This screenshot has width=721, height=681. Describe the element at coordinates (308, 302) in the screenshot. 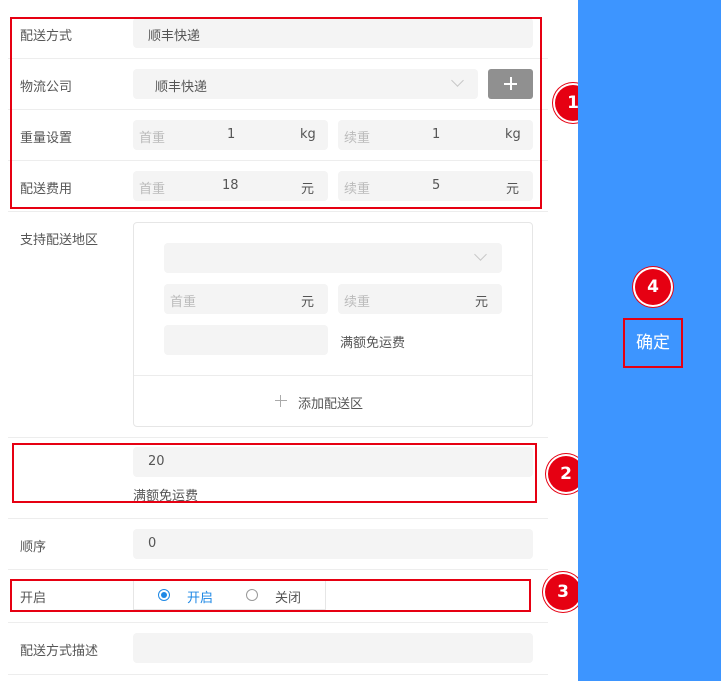

I see `region-first-unit: 元` at that location.